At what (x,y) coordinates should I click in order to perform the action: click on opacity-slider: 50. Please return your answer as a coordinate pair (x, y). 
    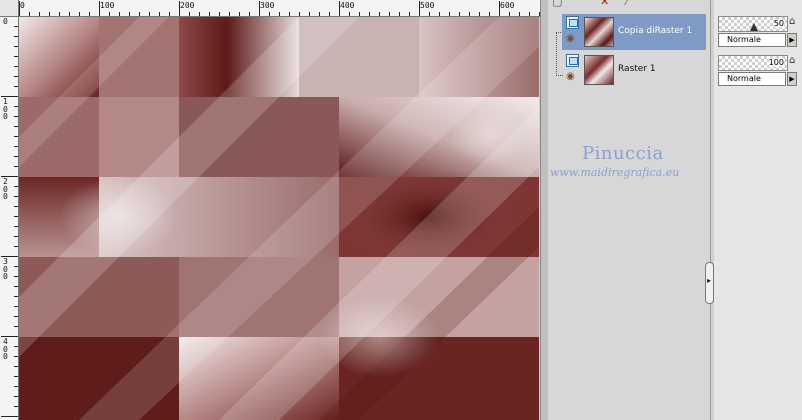
    Looking at the image, I should click on (753, 24).